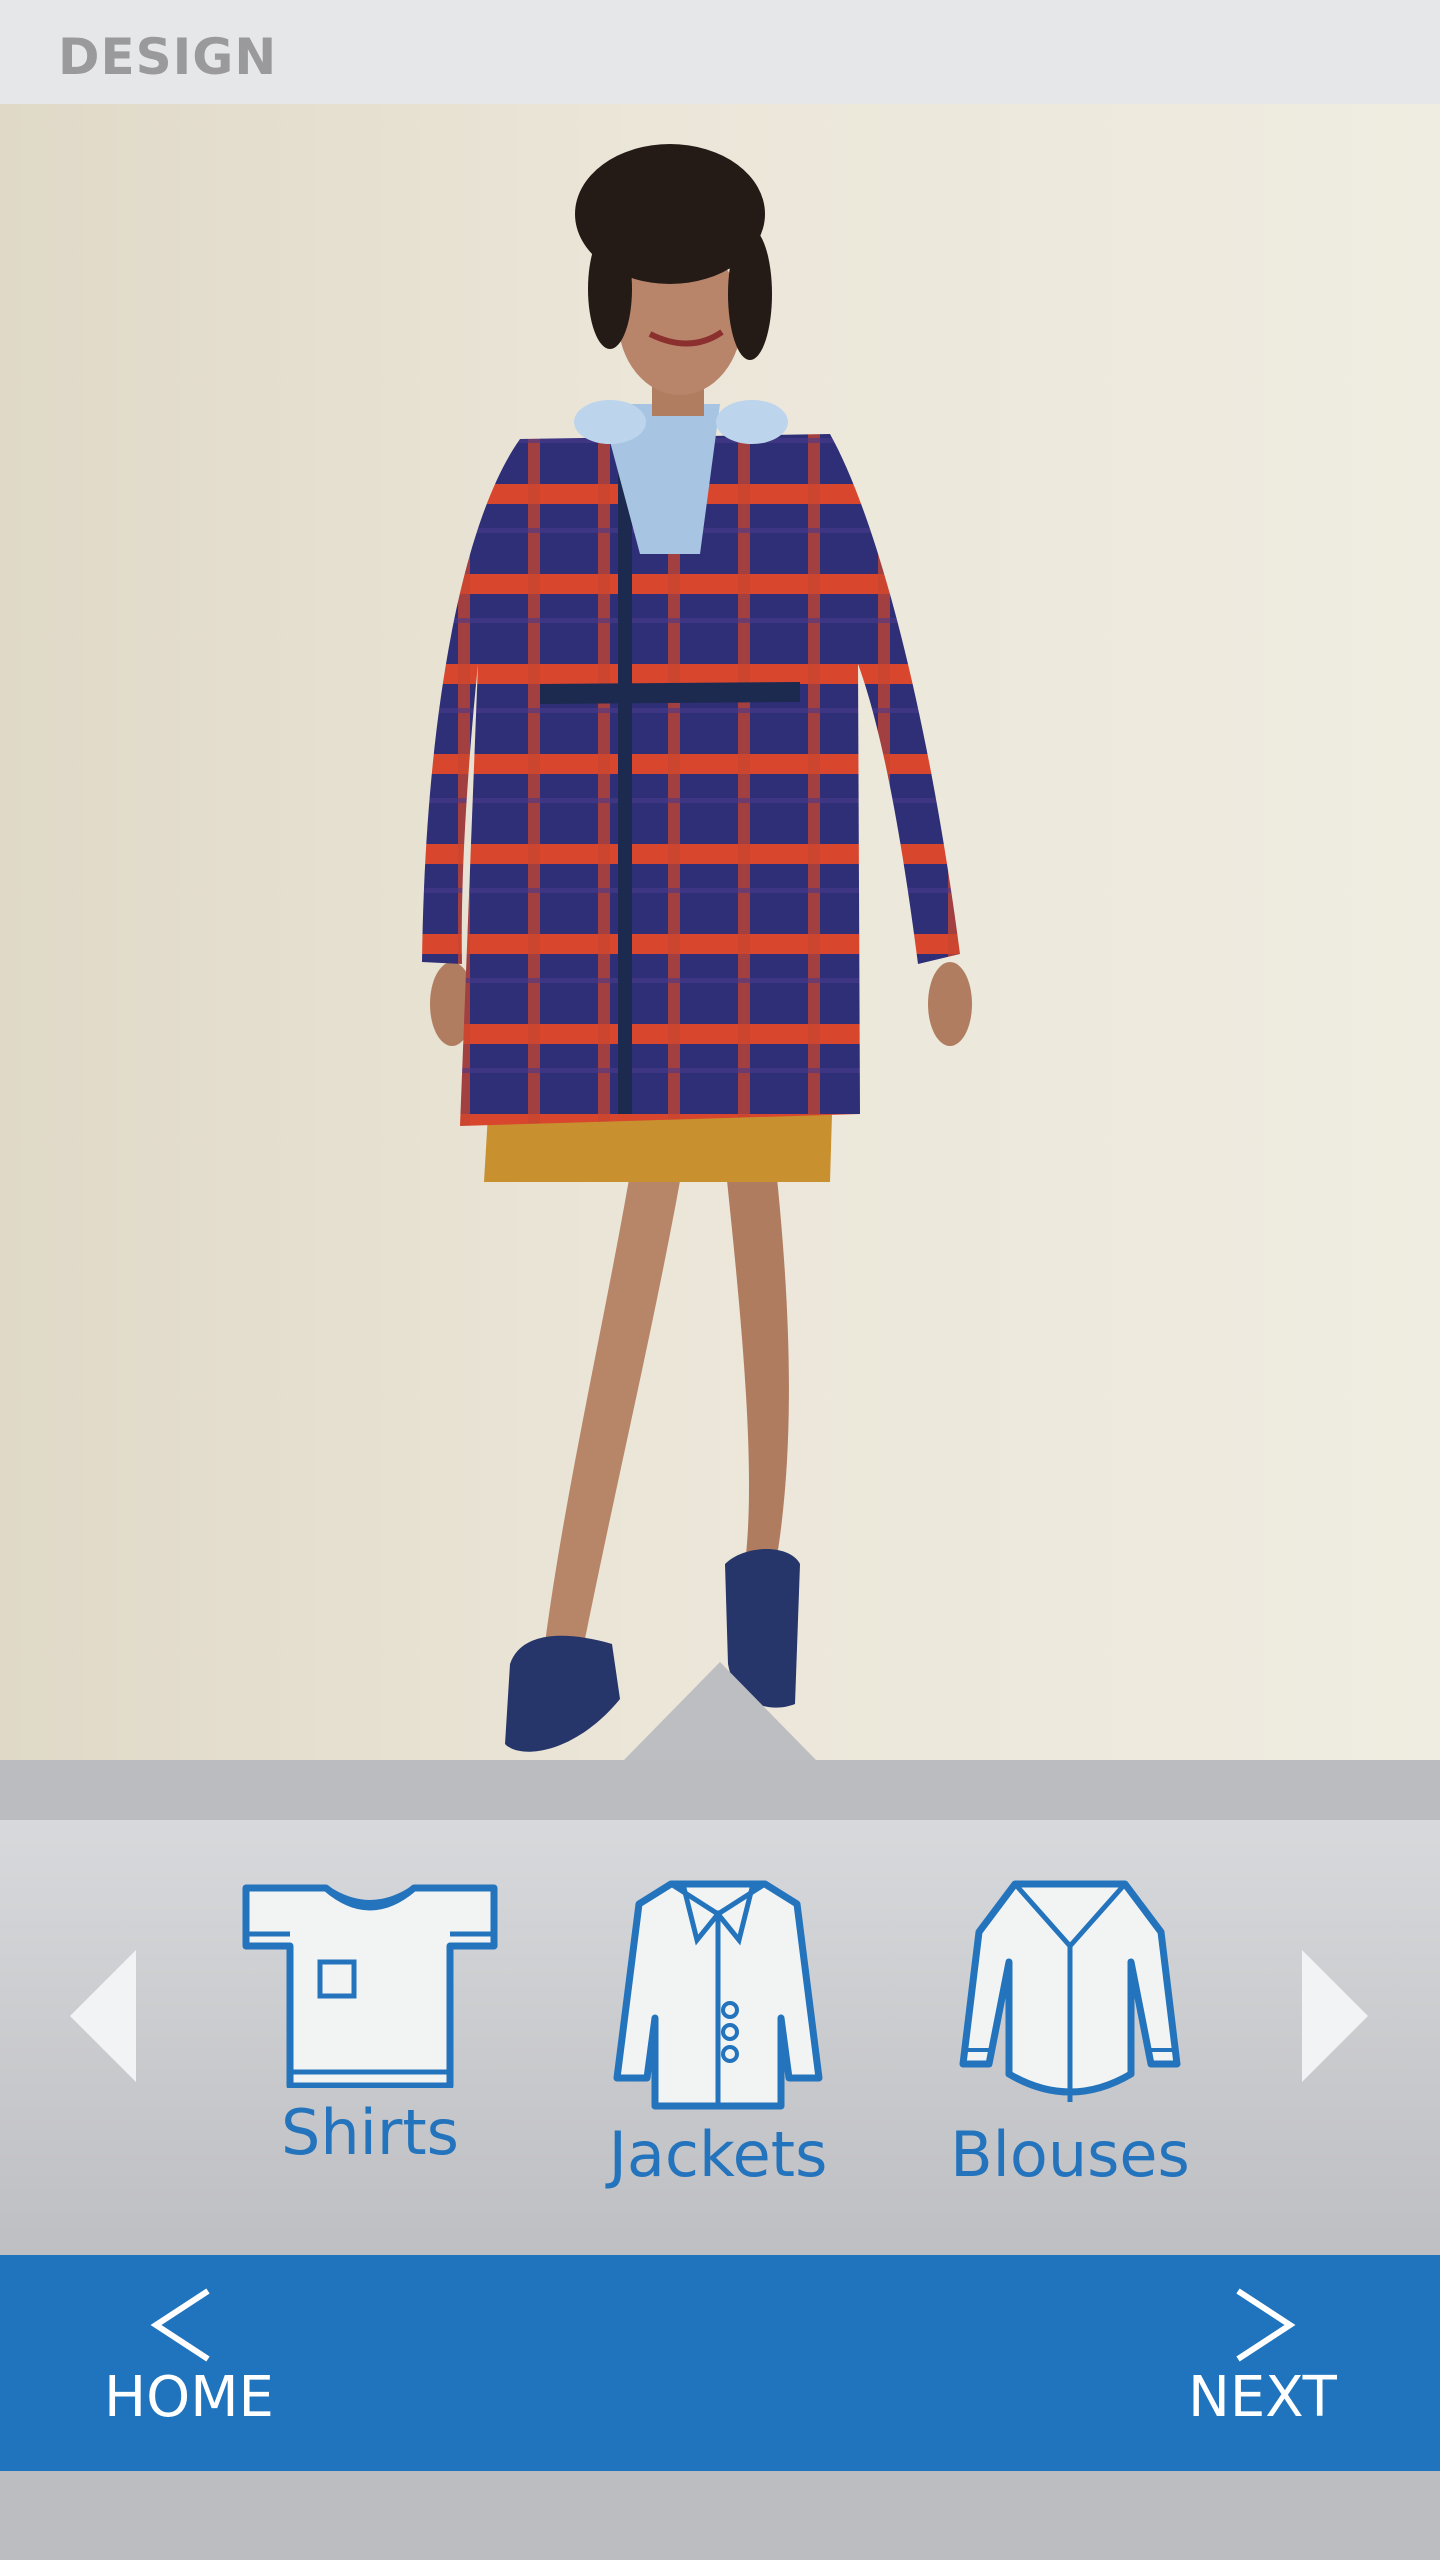 Image resolution: width=1440 pixels, height=2560 pixels. Describe the element at coordinates (720, 1711) in the screenshot. I see `selection-pointer` at that location.